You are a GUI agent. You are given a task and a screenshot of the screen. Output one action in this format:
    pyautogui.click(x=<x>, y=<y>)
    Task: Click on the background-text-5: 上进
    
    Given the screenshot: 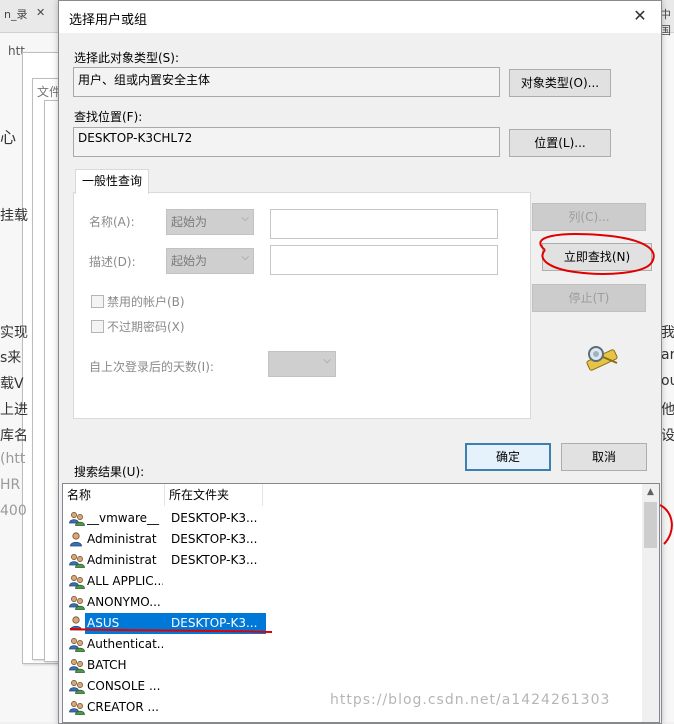 What is the action you would take?
    pyautogui.click(x=14, y=410)
    